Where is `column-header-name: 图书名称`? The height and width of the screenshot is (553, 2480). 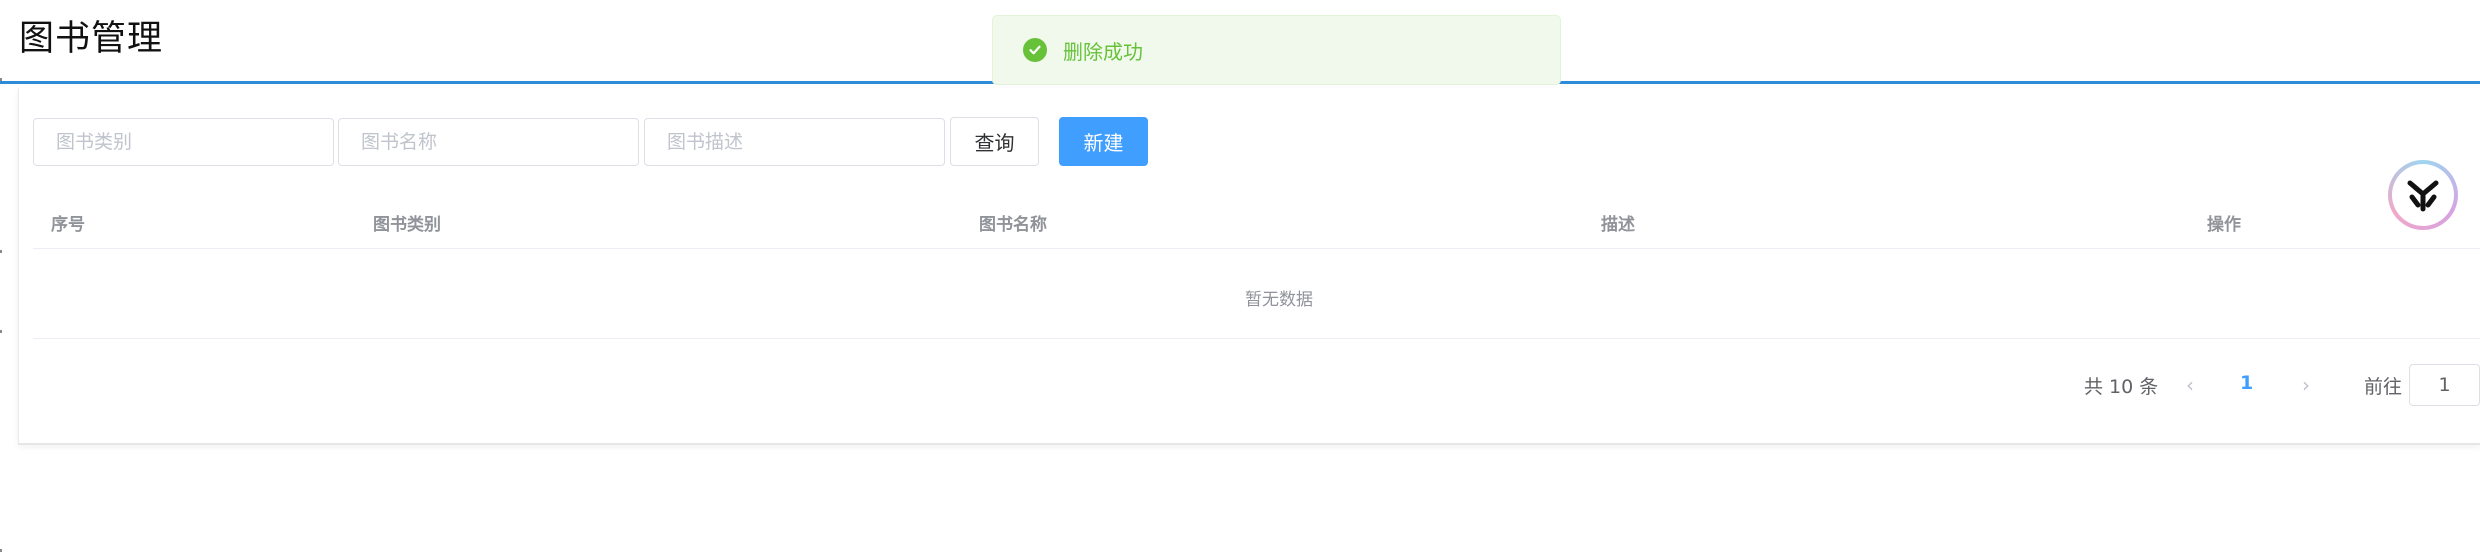 column-header-name: 图书名称 is located at coordinates (1013, 225).